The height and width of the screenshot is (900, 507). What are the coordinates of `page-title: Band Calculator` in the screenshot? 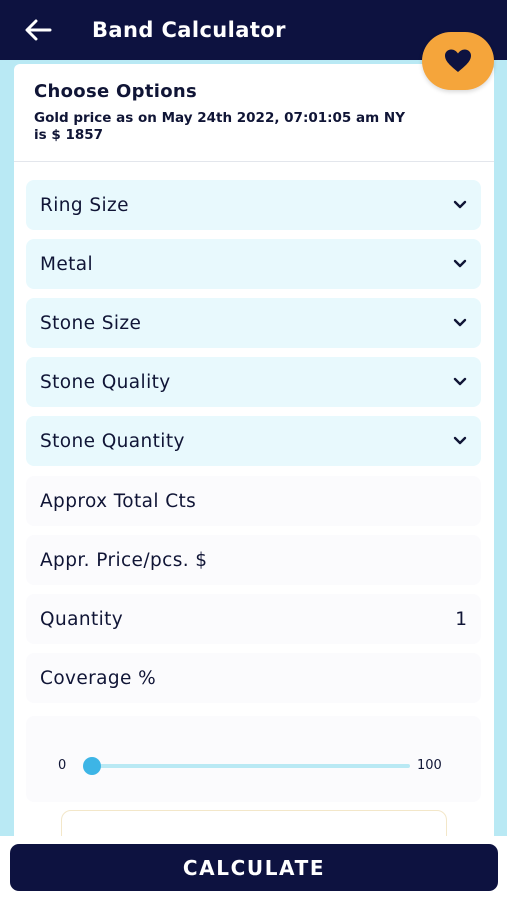 It's located at (189, 30).